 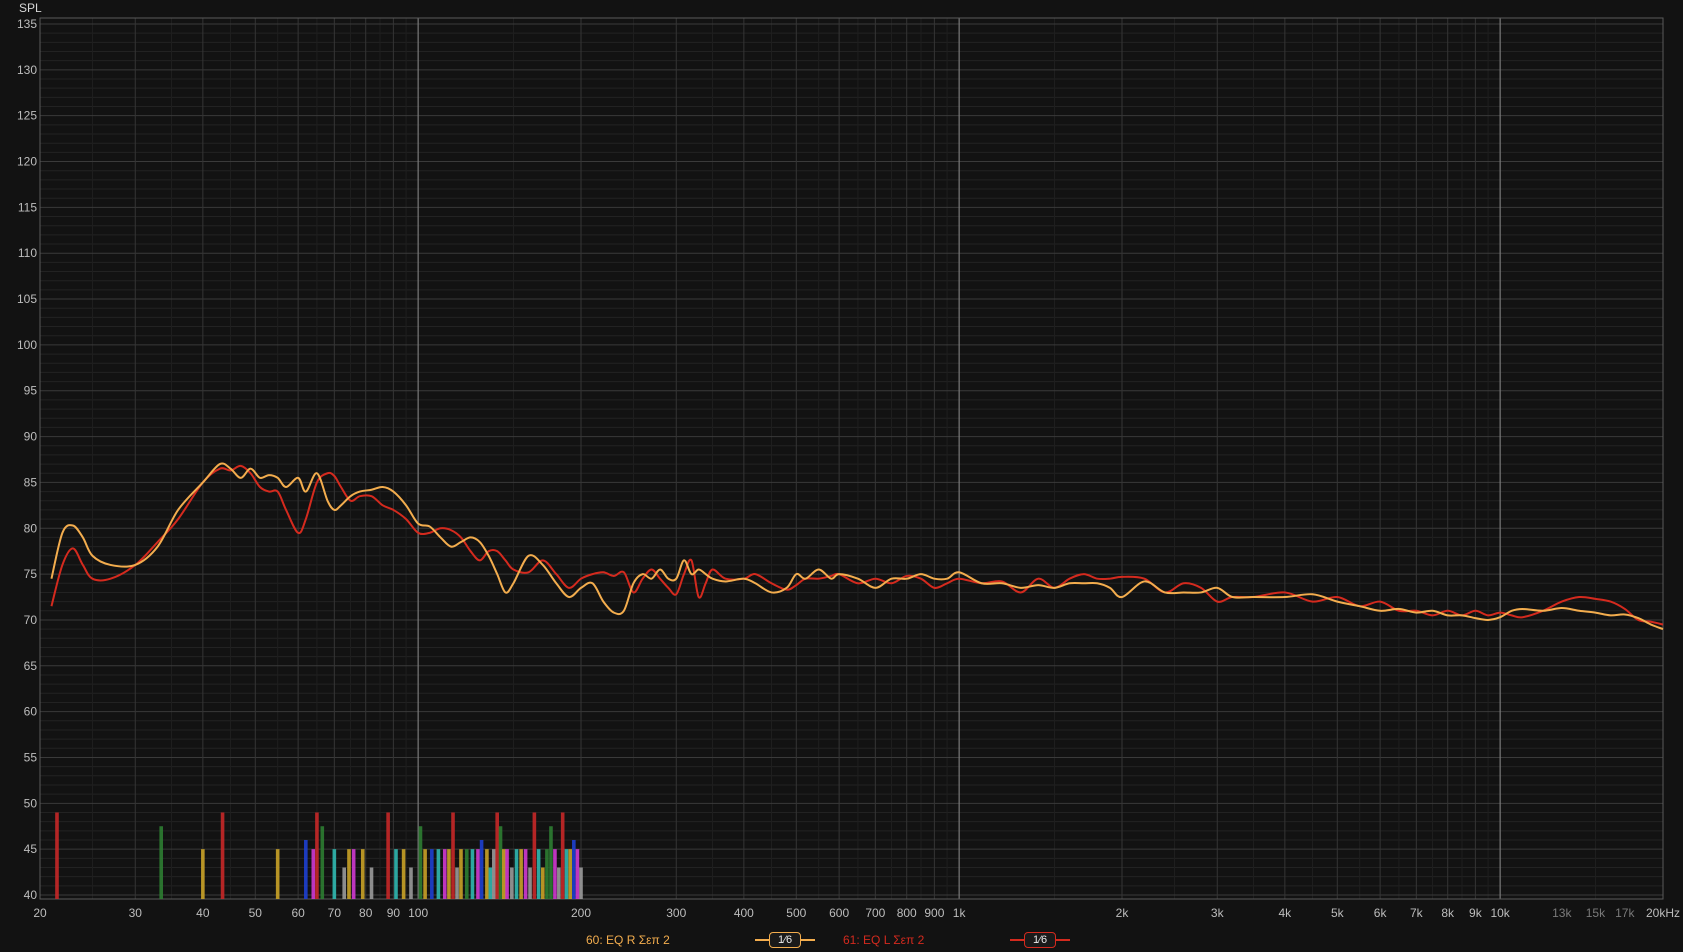 I want to click on x-tick-label: 70, so click(x=335, y=913).